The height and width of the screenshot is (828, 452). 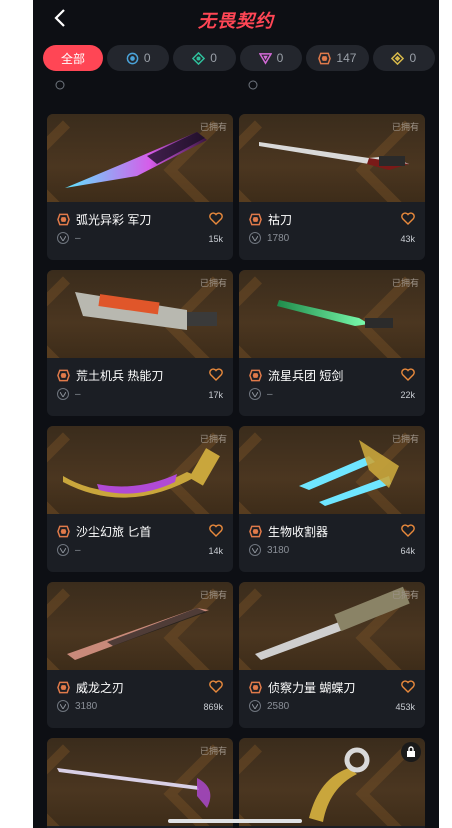 I want to click on skin-name-row: 弧光异彩 军刀, so click(x=104, y=219).